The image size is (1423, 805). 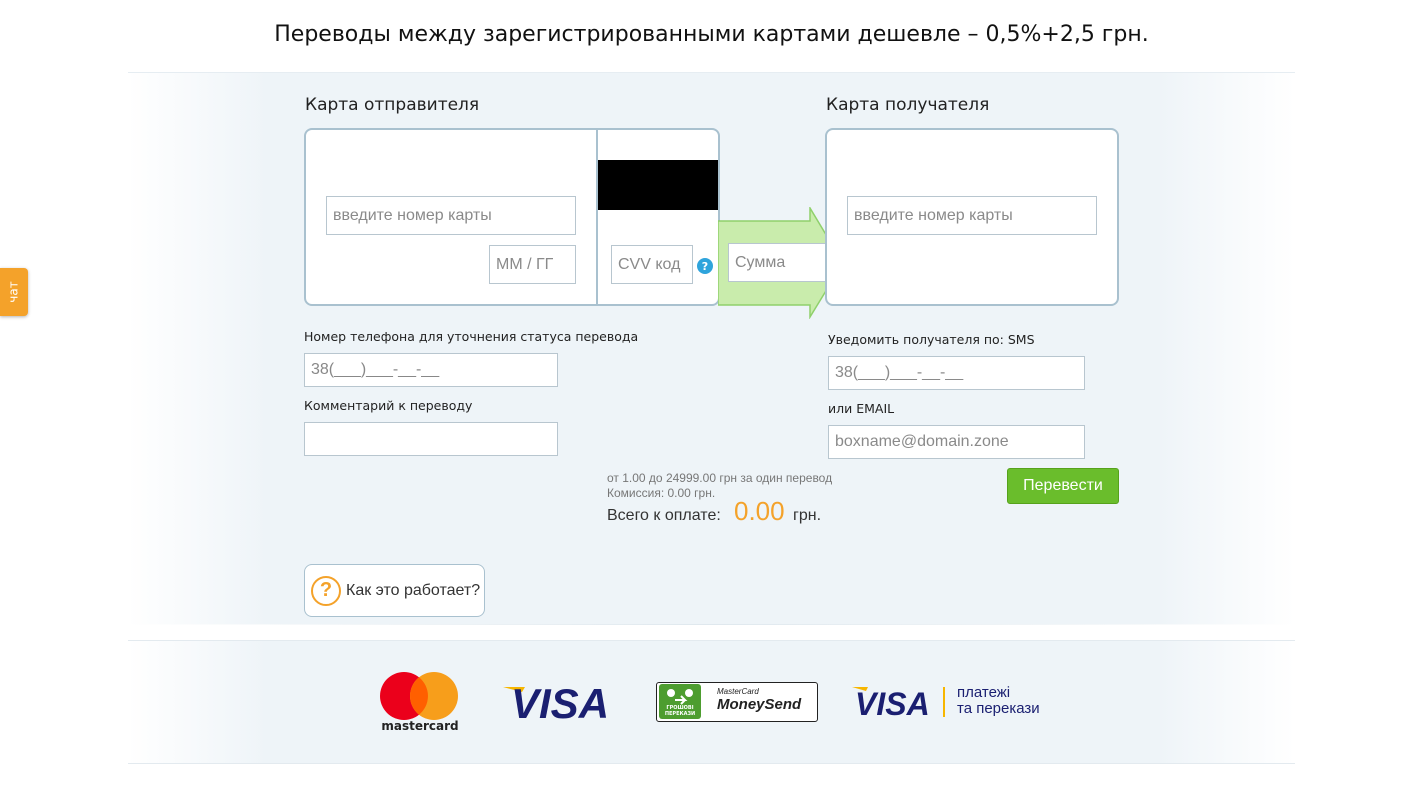 What do you see at coordinates (326, 590) in the screenshot?
I see `question-icon: ?` at bounding box center [326, 590].